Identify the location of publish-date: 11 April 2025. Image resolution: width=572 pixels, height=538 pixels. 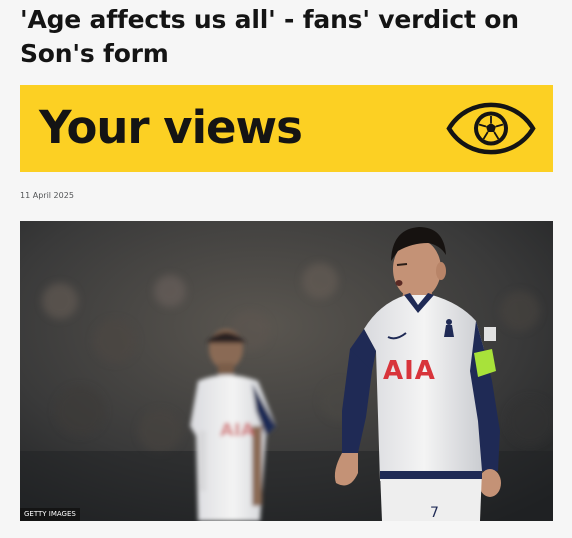
(47, 195).